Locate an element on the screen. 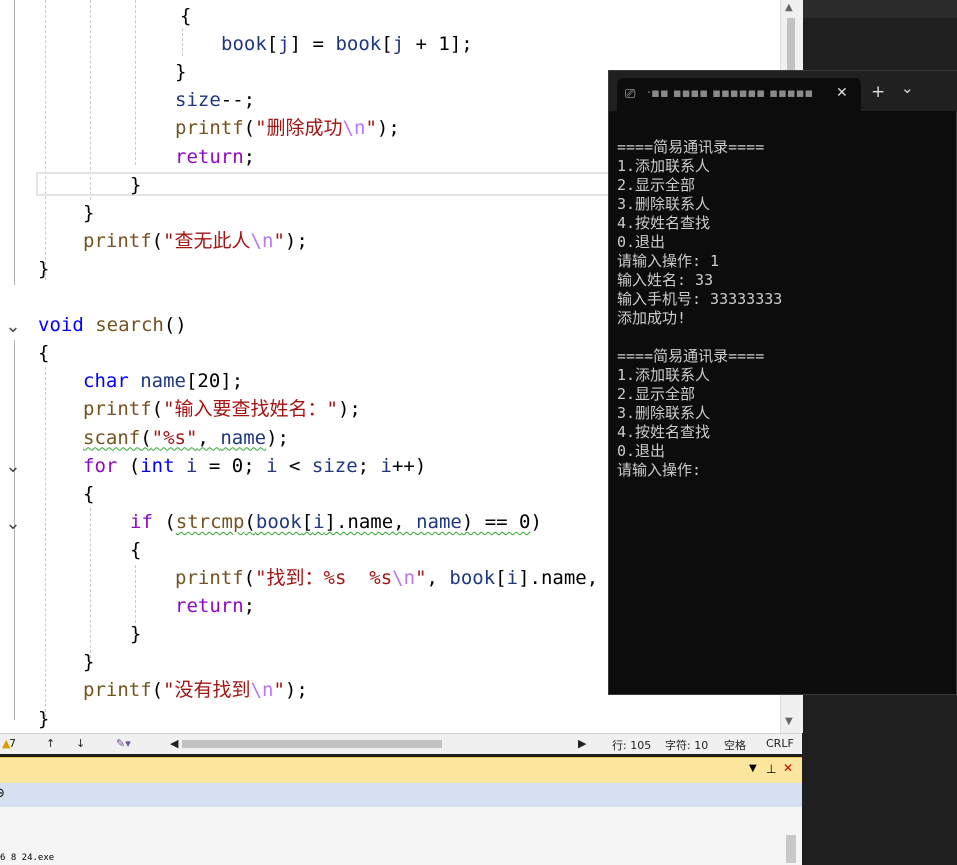 Image resolution: width=957 pixels, height=865 pixels. code-line: char name[20]; is located at coordinates (163, 381).